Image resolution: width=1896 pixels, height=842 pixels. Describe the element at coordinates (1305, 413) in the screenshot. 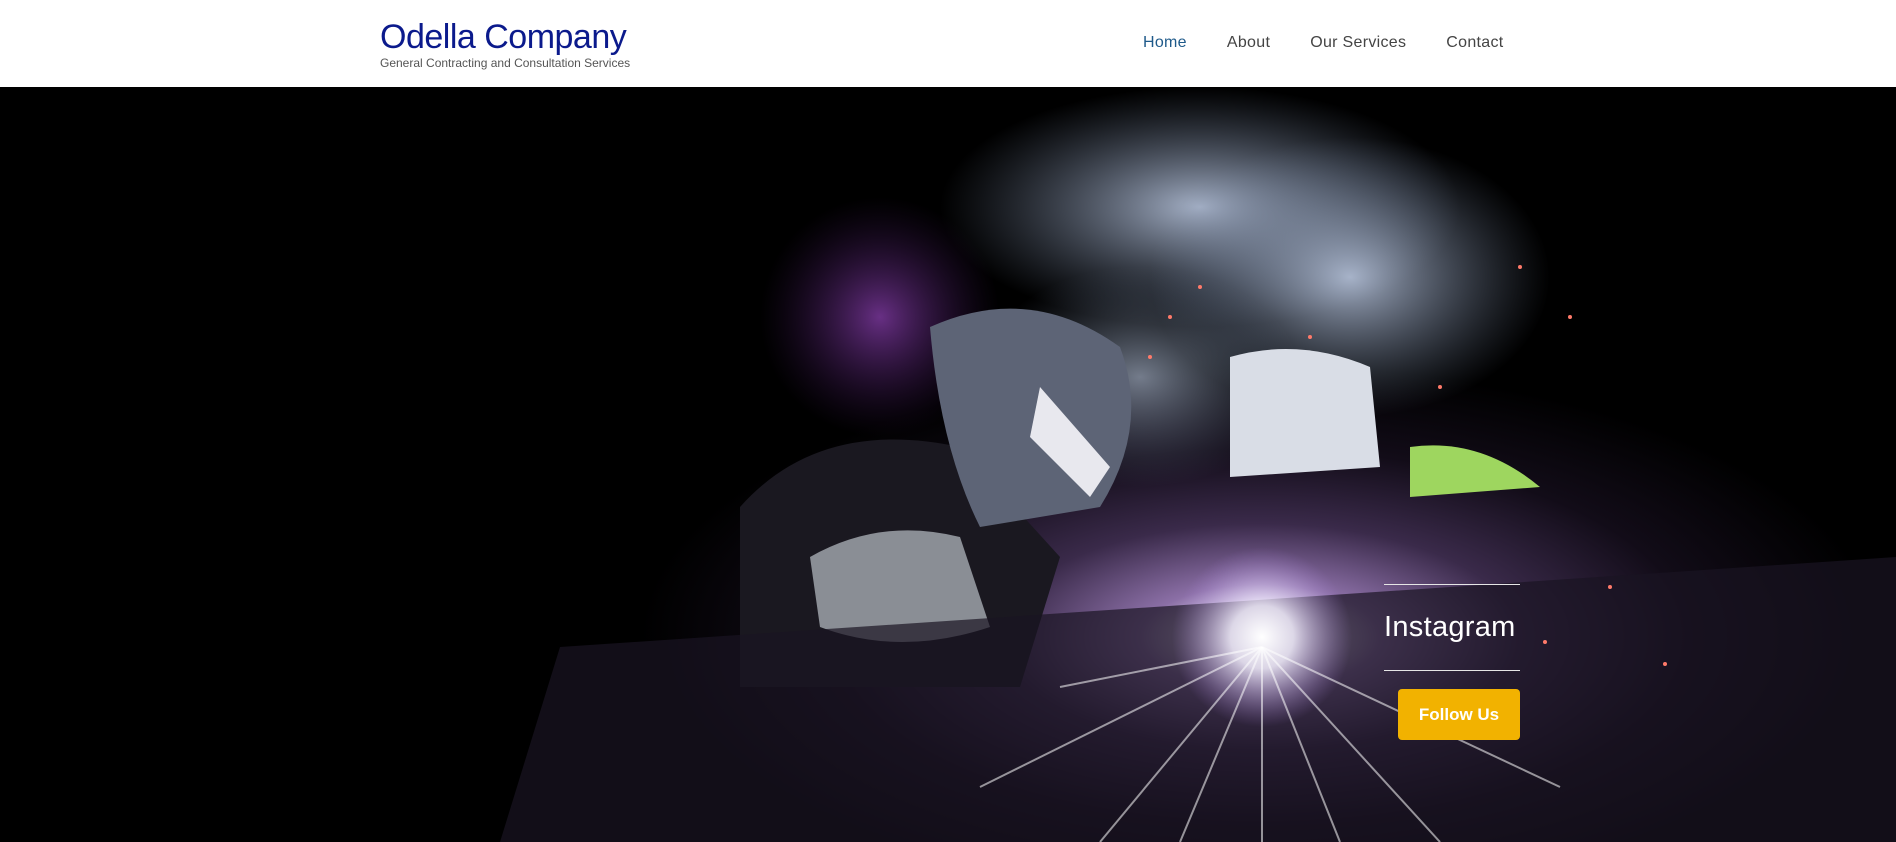

I see `second-helmet` at that location.